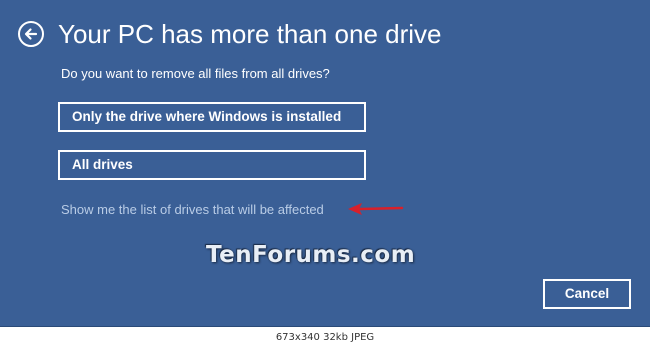 Image resolution: width=650 pixels, height=345 pixels. I want to click on all-drives-button: All drives, so click(212, 165).